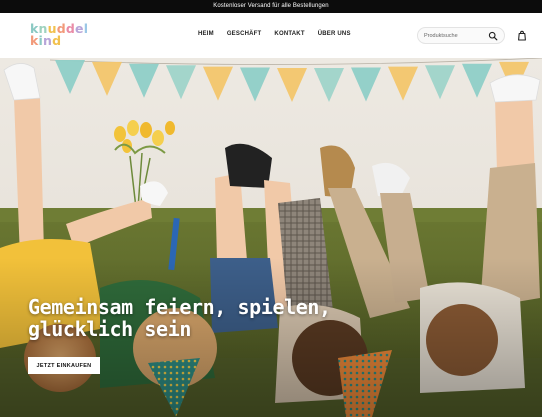 Image resolution: width=542 pixels, height=417 pixels. Describe the element at coordinates (455, 35) in the screenshot. I see `search-input` at that location.